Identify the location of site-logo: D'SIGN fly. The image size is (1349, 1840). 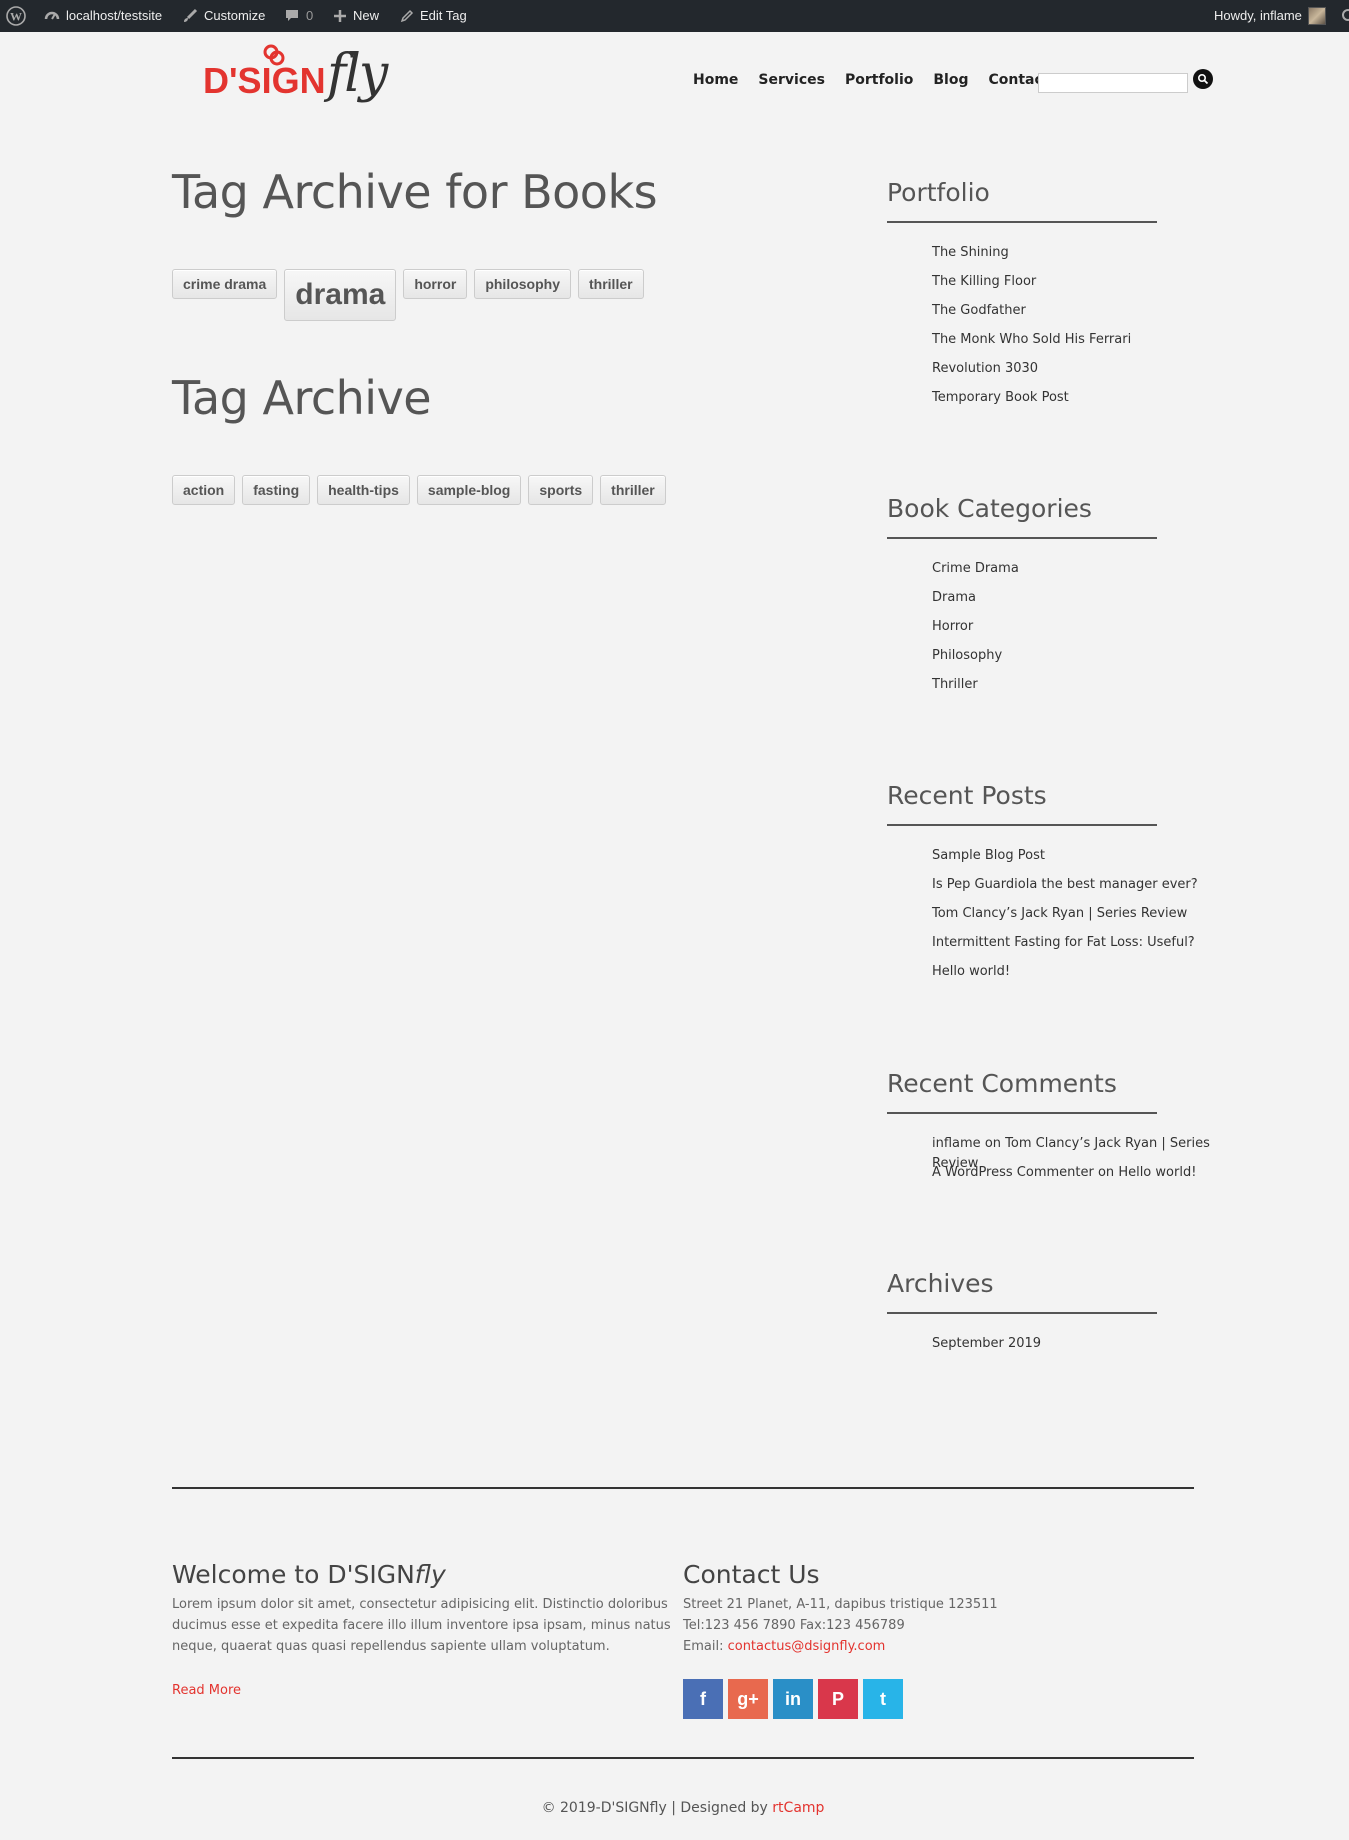
(298, 79).